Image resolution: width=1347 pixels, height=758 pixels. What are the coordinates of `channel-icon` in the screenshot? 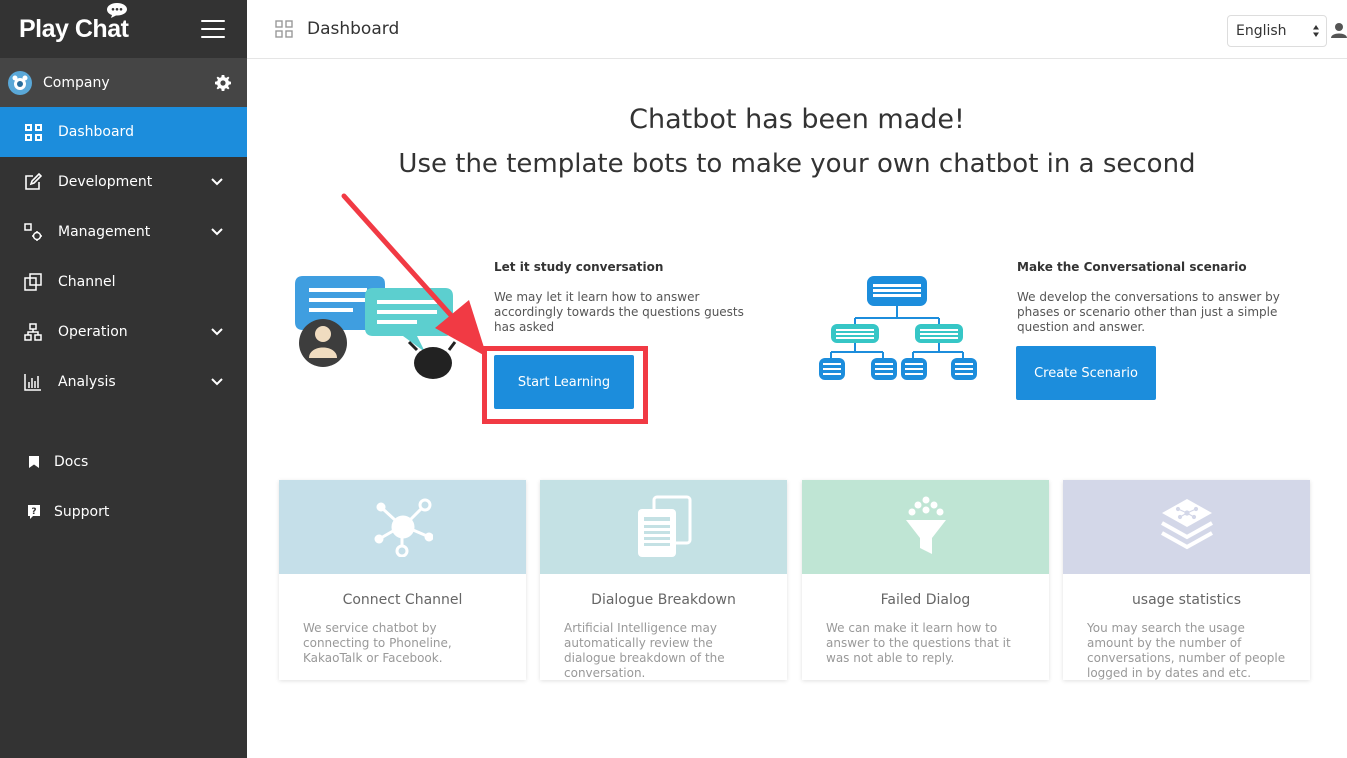 It's located at (33, 282).